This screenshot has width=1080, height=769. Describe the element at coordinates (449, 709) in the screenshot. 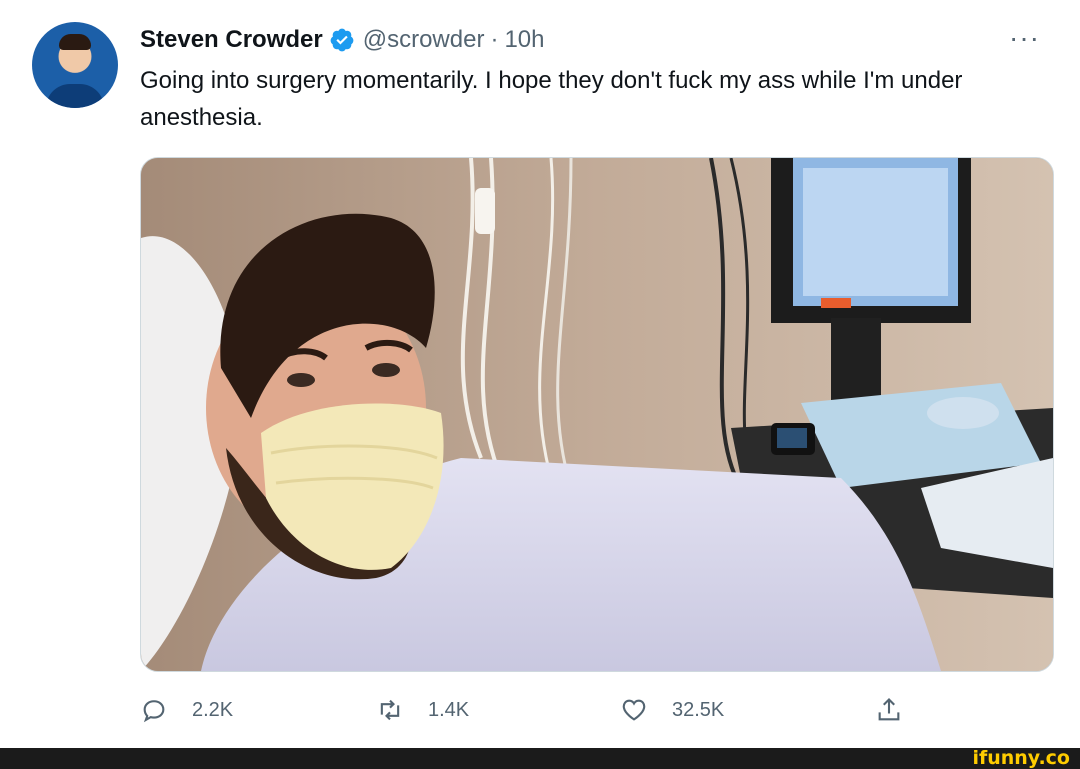

I see `retweet-count: 1.4K` at that location.